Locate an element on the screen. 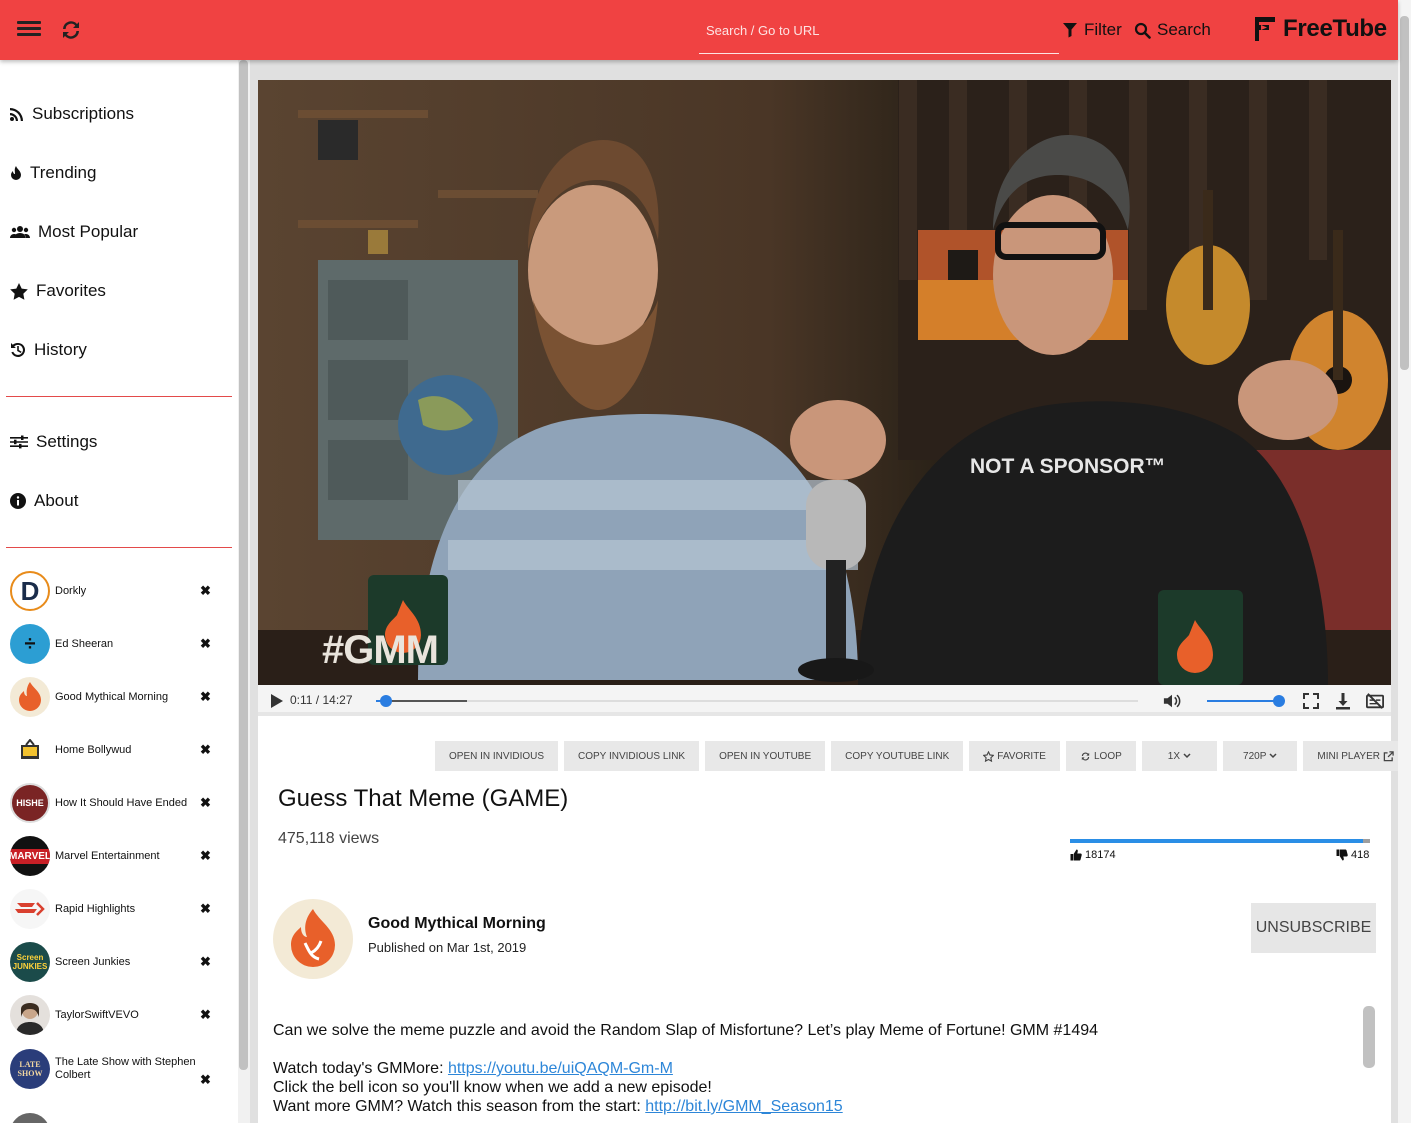 Image resolution: width=1411 pixels, height=1123 pixels. logo-text: FreeTube is located at coordinates (1335, 28).